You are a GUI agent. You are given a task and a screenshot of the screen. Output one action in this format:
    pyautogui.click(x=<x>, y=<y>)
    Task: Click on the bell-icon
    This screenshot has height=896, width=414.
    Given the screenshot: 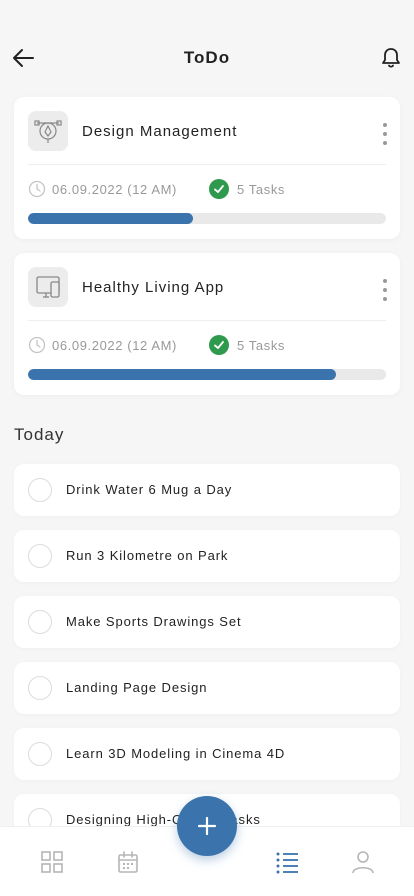 What is the action you would take?
    pyautogui.click(x=391, y=58)
    